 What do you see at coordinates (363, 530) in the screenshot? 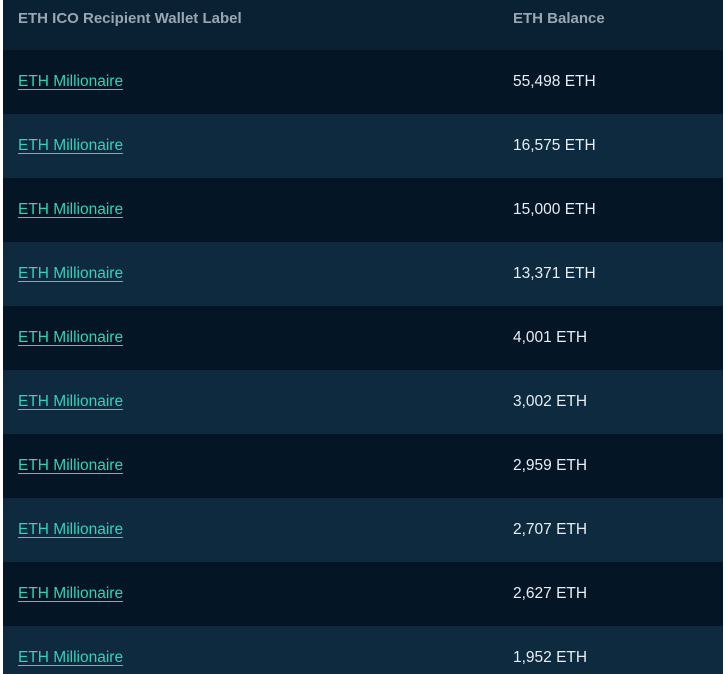
I see `table-row: ETH Millionaire 2,707 ETH` at bounding box center [363, 530].